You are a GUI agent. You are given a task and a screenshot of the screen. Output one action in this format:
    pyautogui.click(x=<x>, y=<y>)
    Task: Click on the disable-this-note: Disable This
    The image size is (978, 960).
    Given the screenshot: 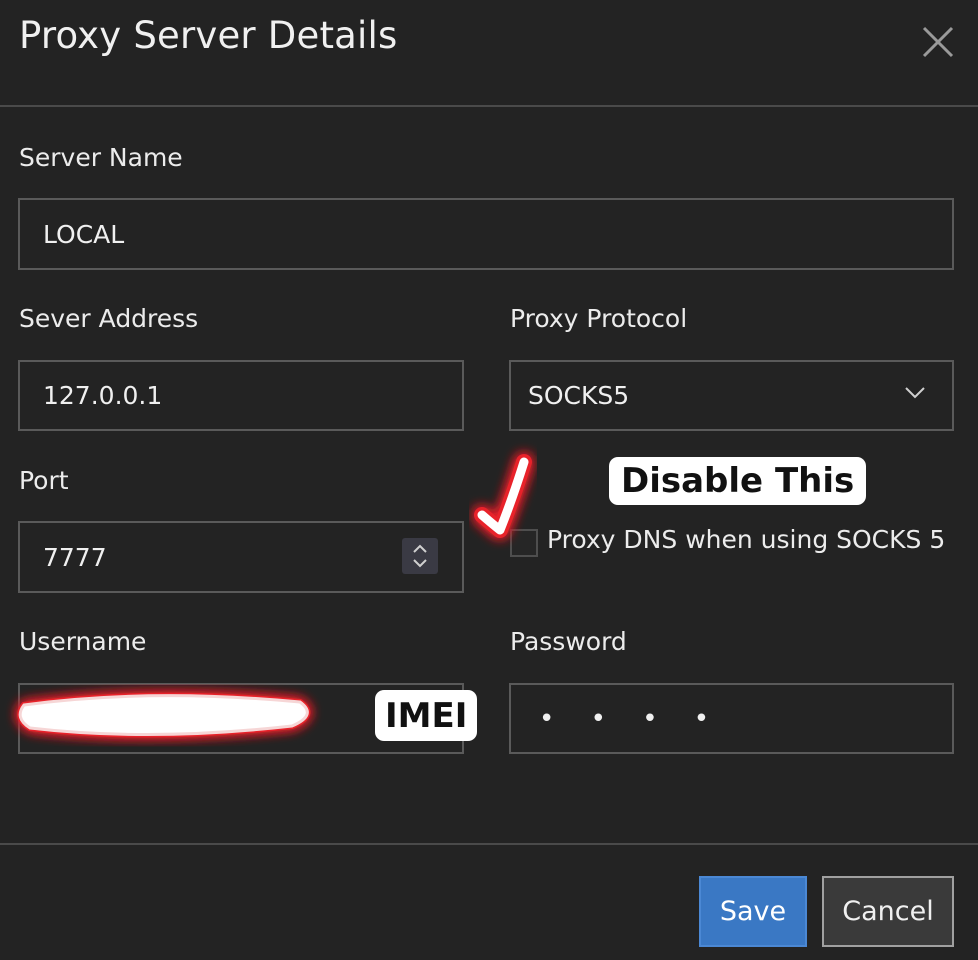 What is the action you would take?
    pyautogui.click(x=738, y=481)
    